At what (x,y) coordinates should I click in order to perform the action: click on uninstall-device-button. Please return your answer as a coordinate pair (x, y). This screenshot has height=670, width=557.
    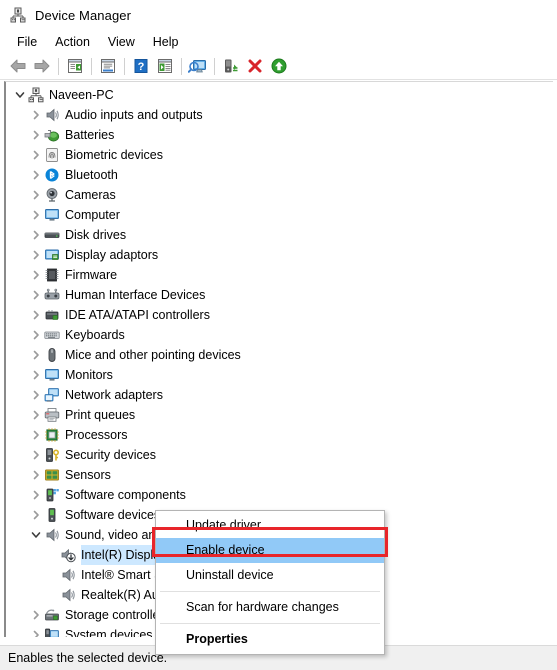
    Looking at the image, I should click on (255, 66).